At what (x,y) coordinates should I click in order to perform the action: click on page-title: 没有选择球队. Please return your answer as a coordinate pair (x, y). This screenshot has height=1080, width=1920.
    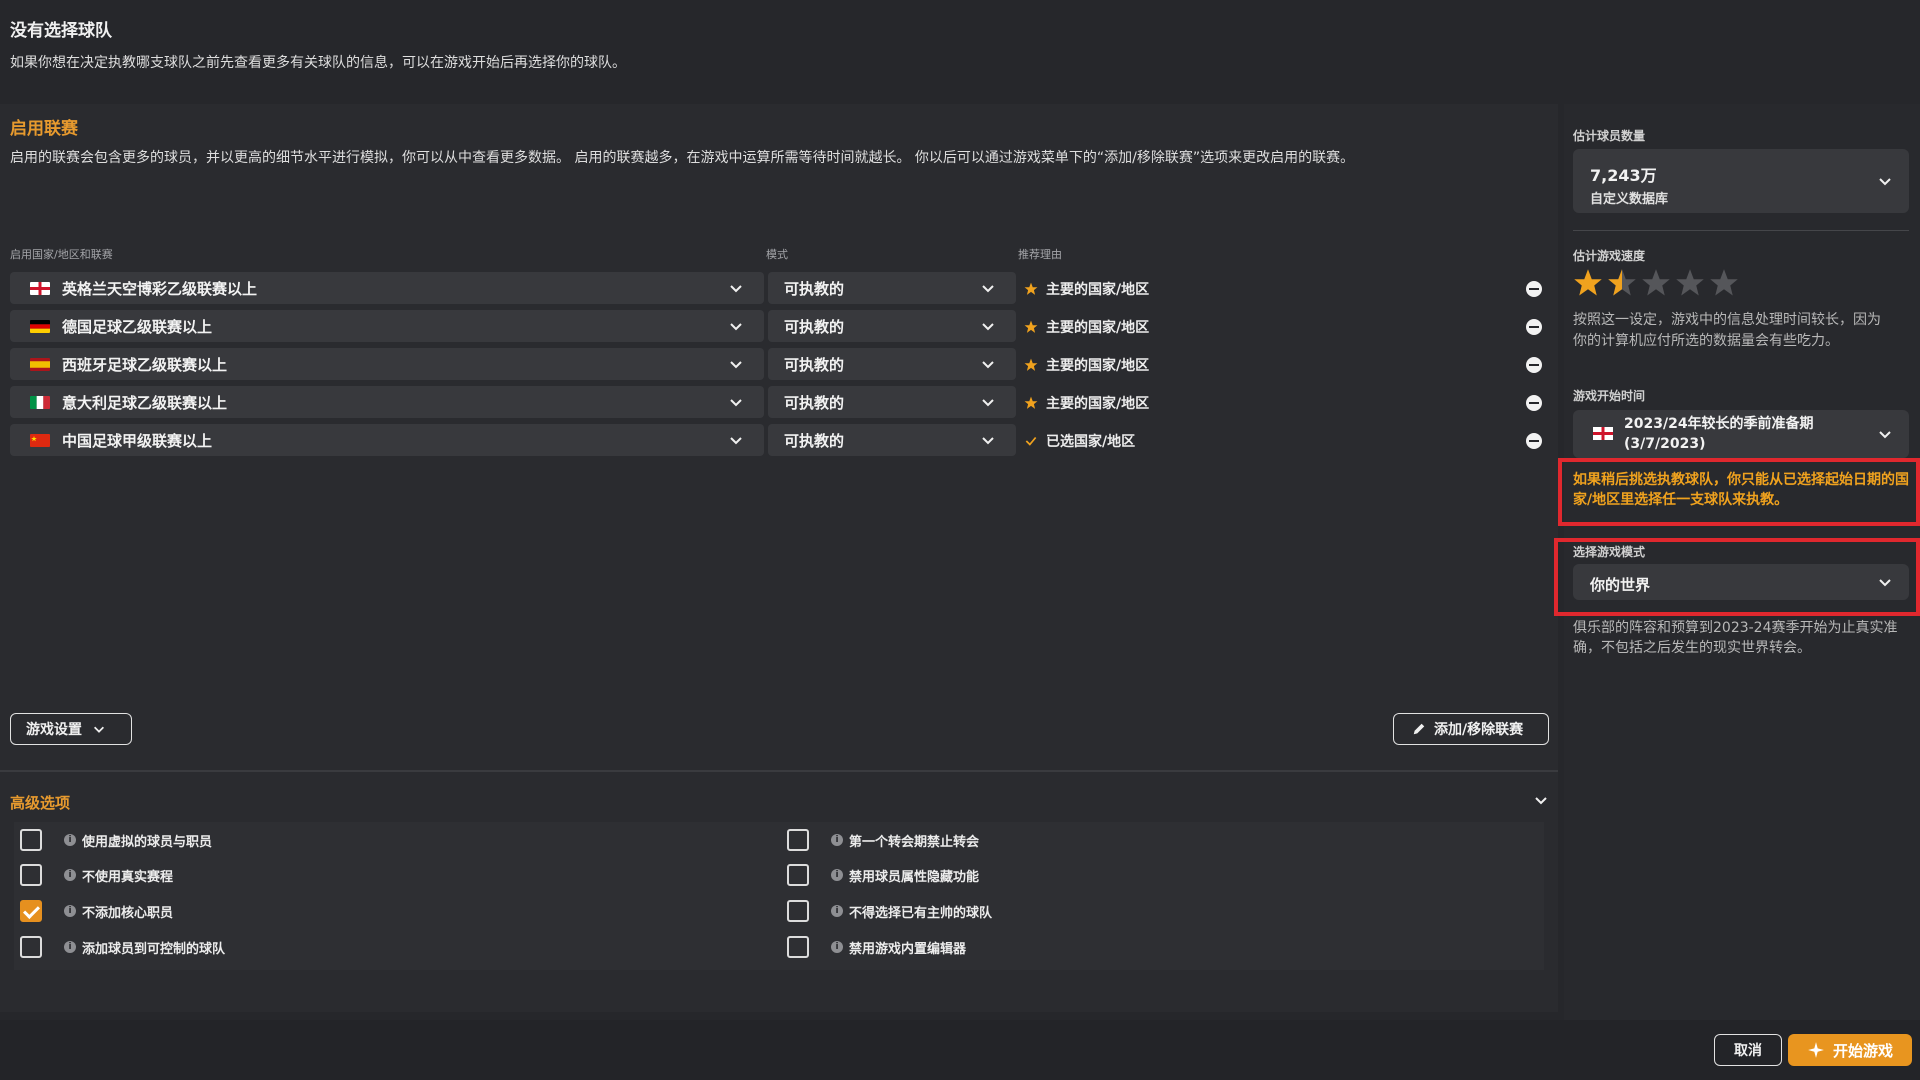
    Looking at the image, I should click on (61, 31).